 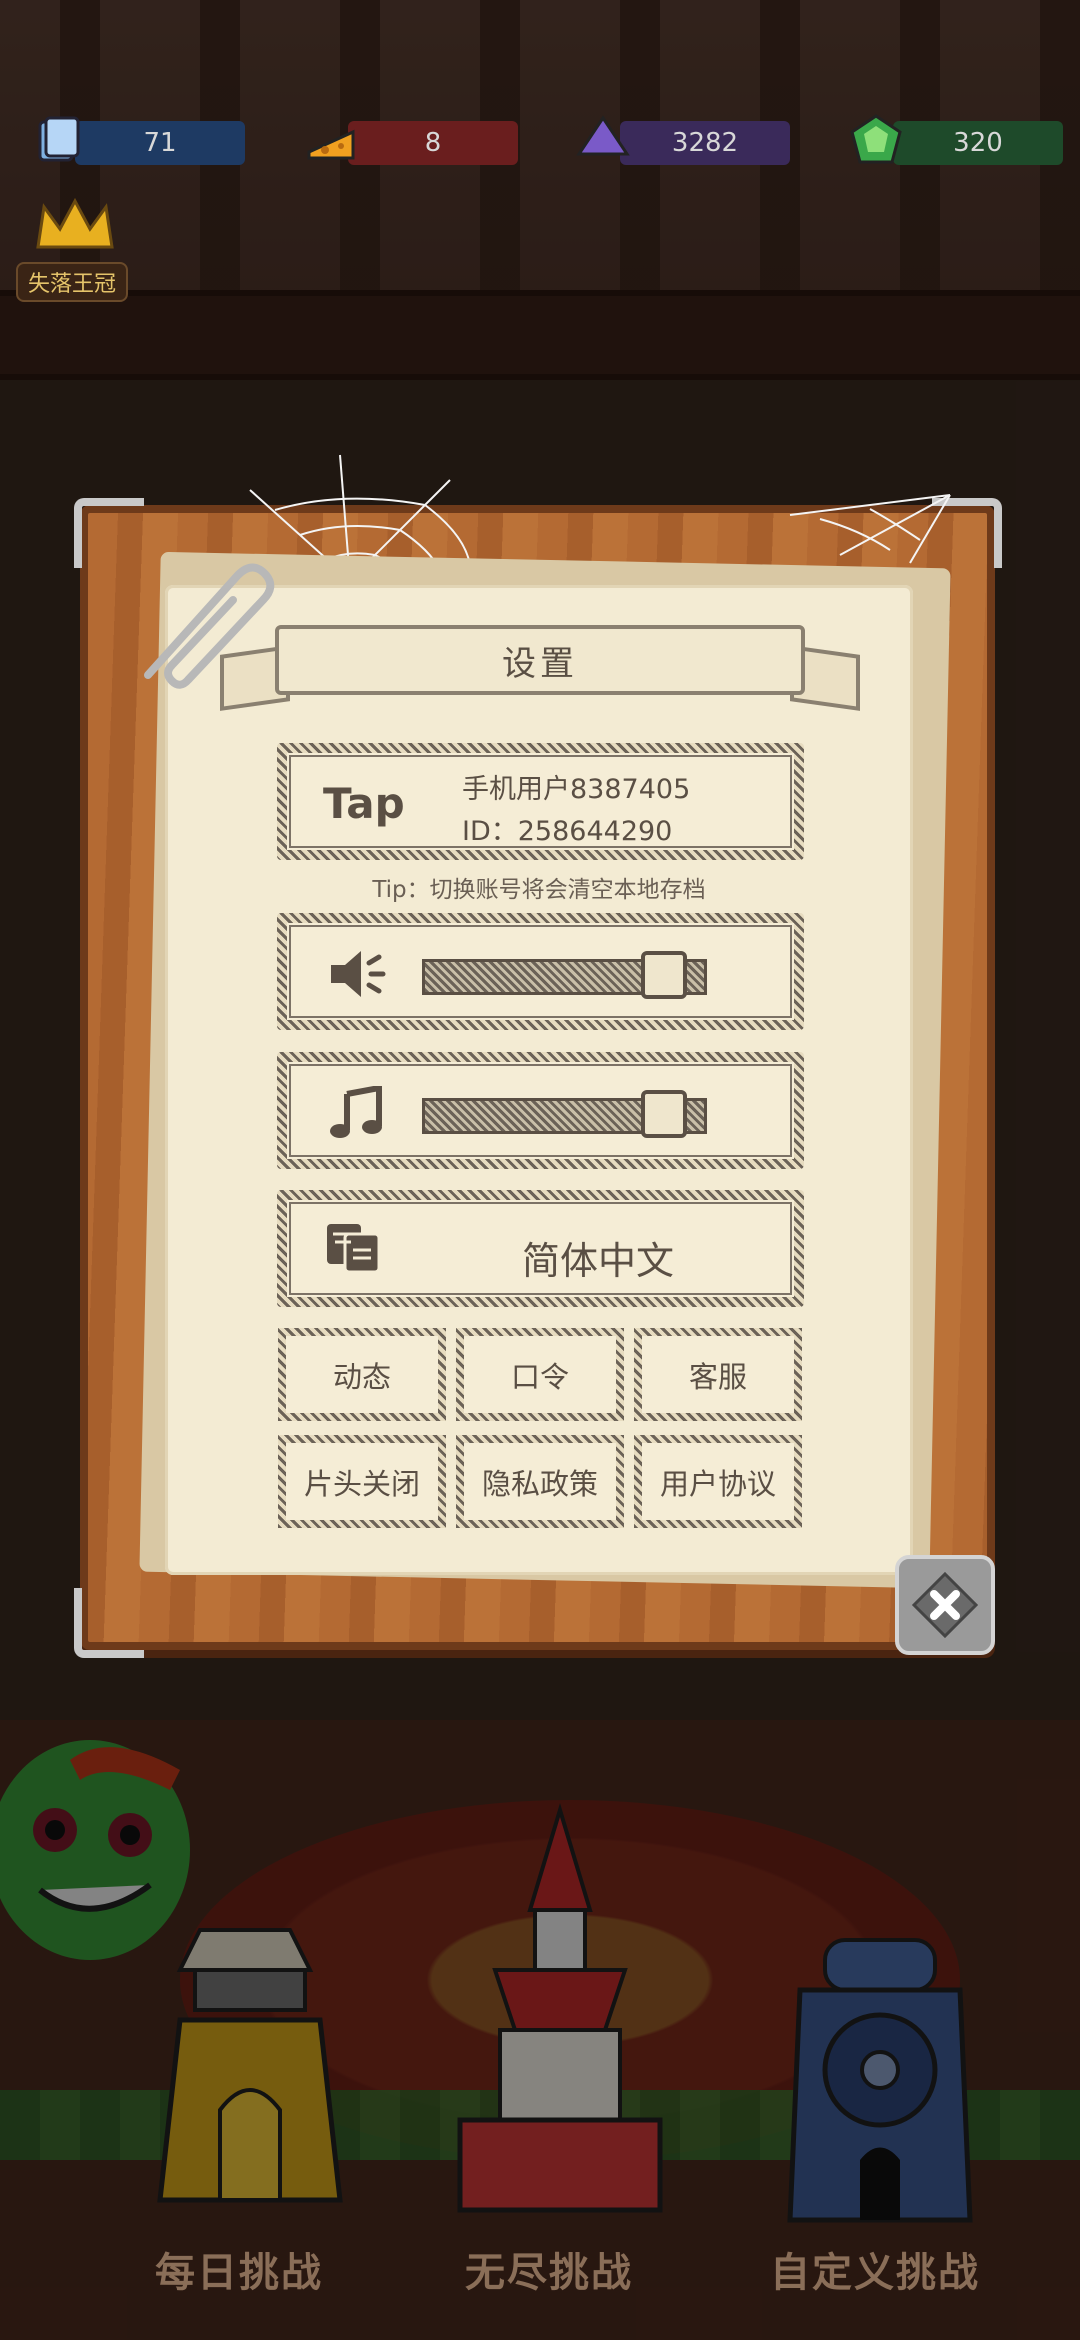 I want to click on button-label: 隐私政策, so click(x=539, y=1483).